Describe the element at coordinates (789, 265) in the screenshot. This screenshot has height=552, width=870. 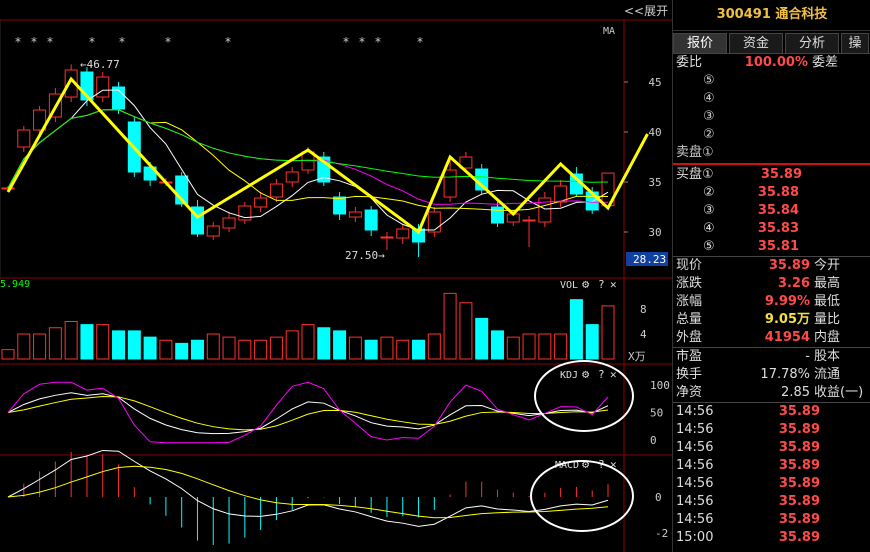
I see `quote-value: 35.89` at that location.